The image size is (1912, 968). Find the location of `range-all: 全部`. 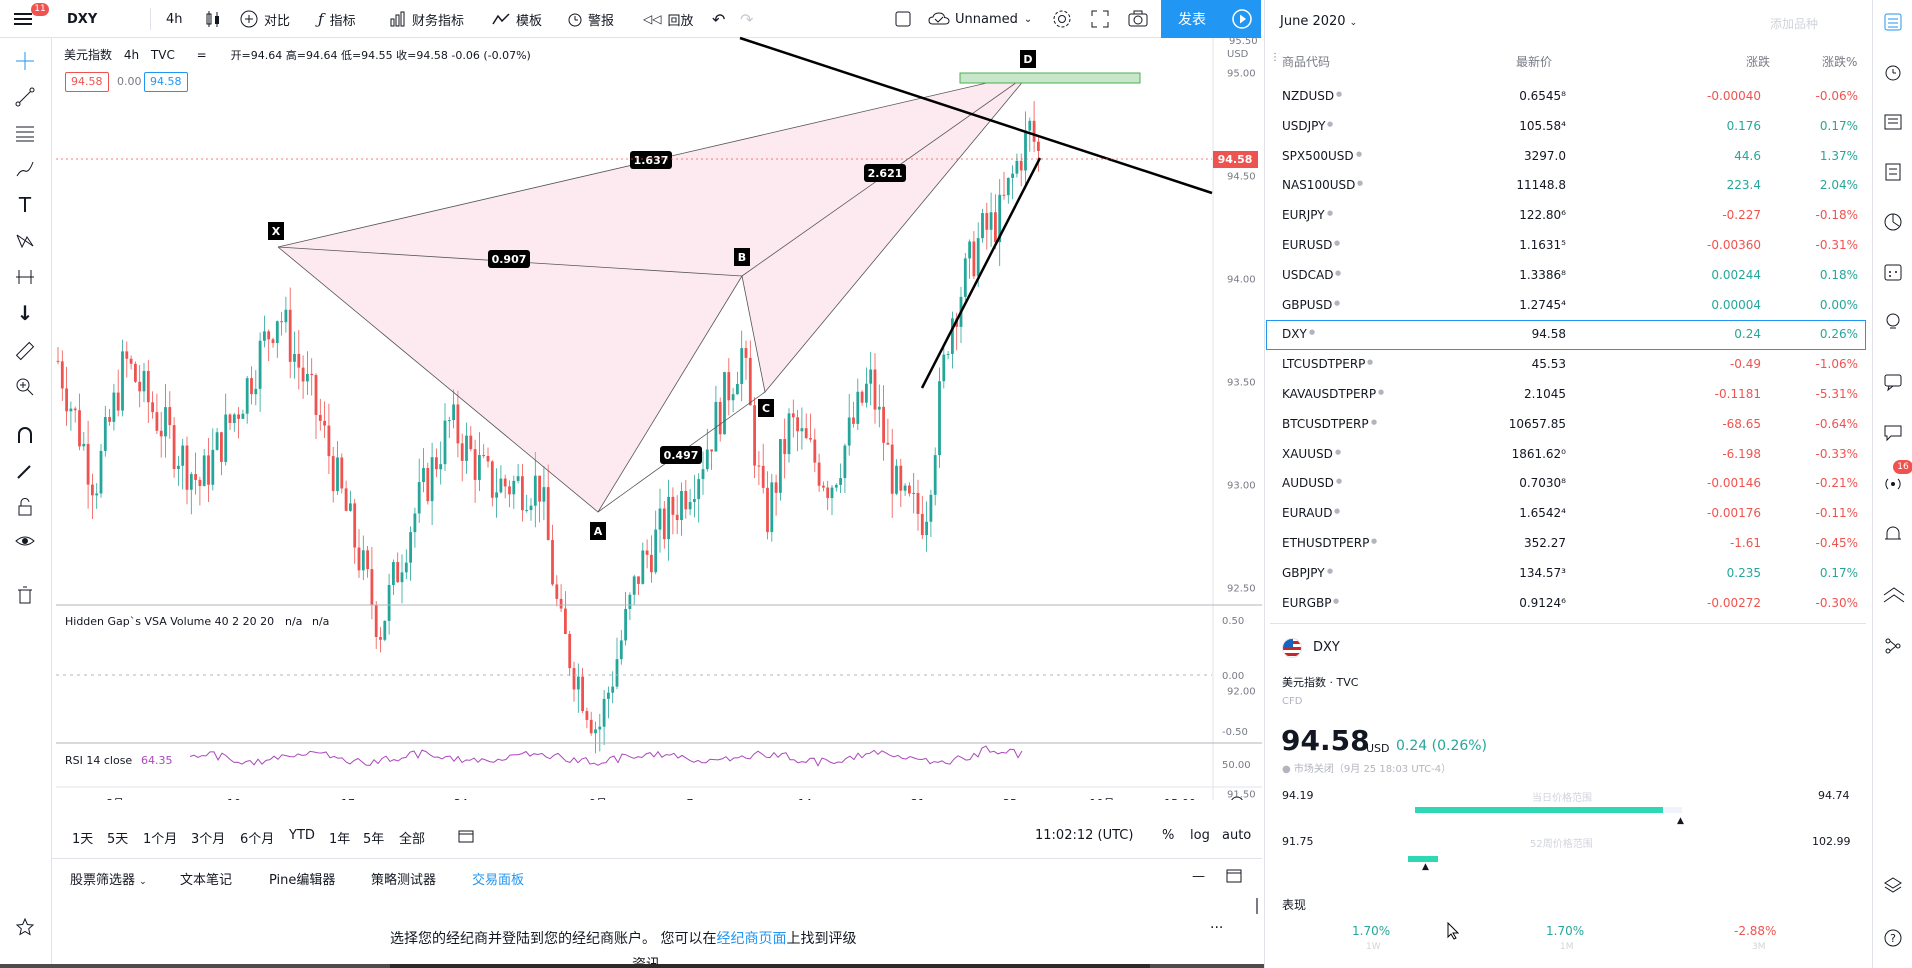

range-all: 全部 is located at coordinates (412, 837).